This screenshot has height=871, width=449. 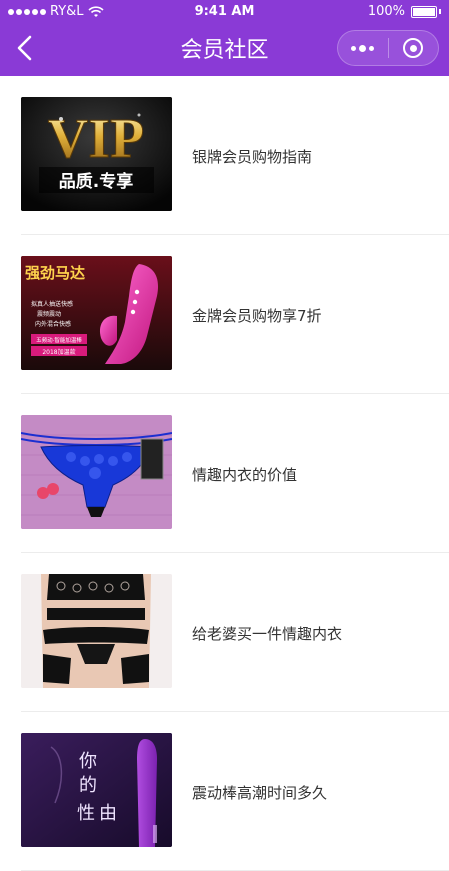 I want to click on purple-banner-image: 你 的 性 由, so click(x=96, y=790).